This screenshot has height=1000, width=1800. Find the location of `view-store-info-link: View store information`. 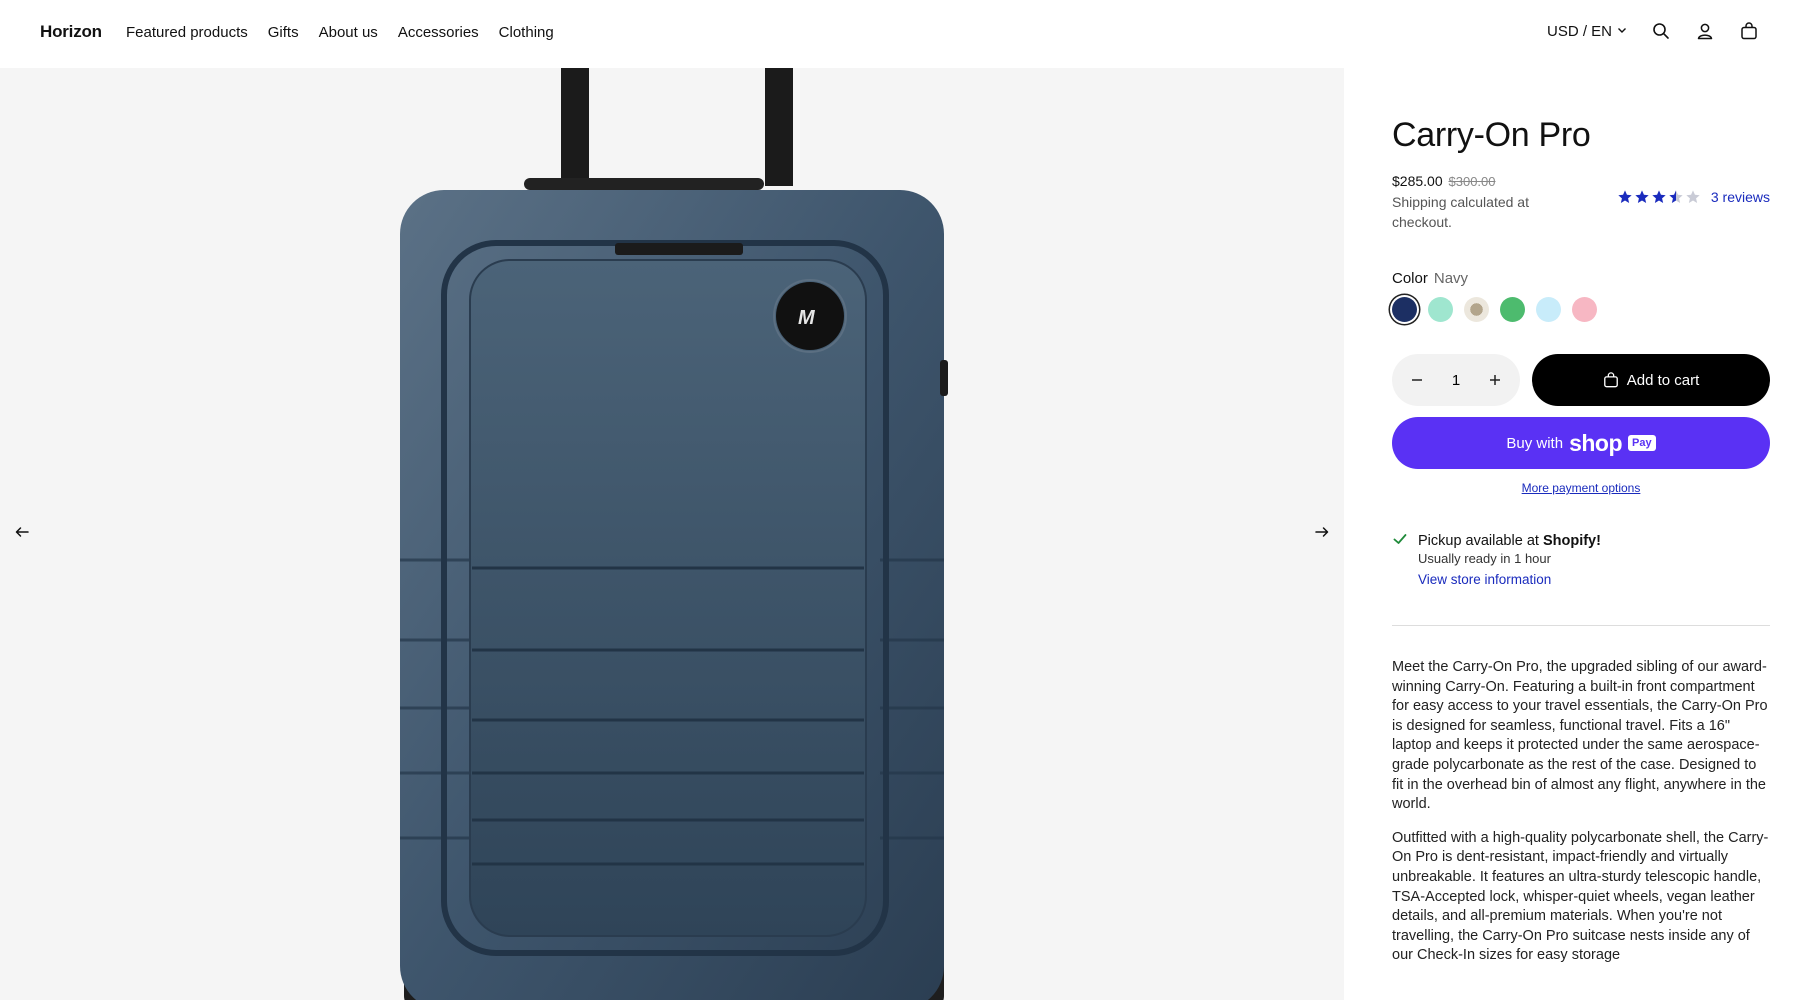

view-store-info-link: View store information is located at coordinates (1509, 579).